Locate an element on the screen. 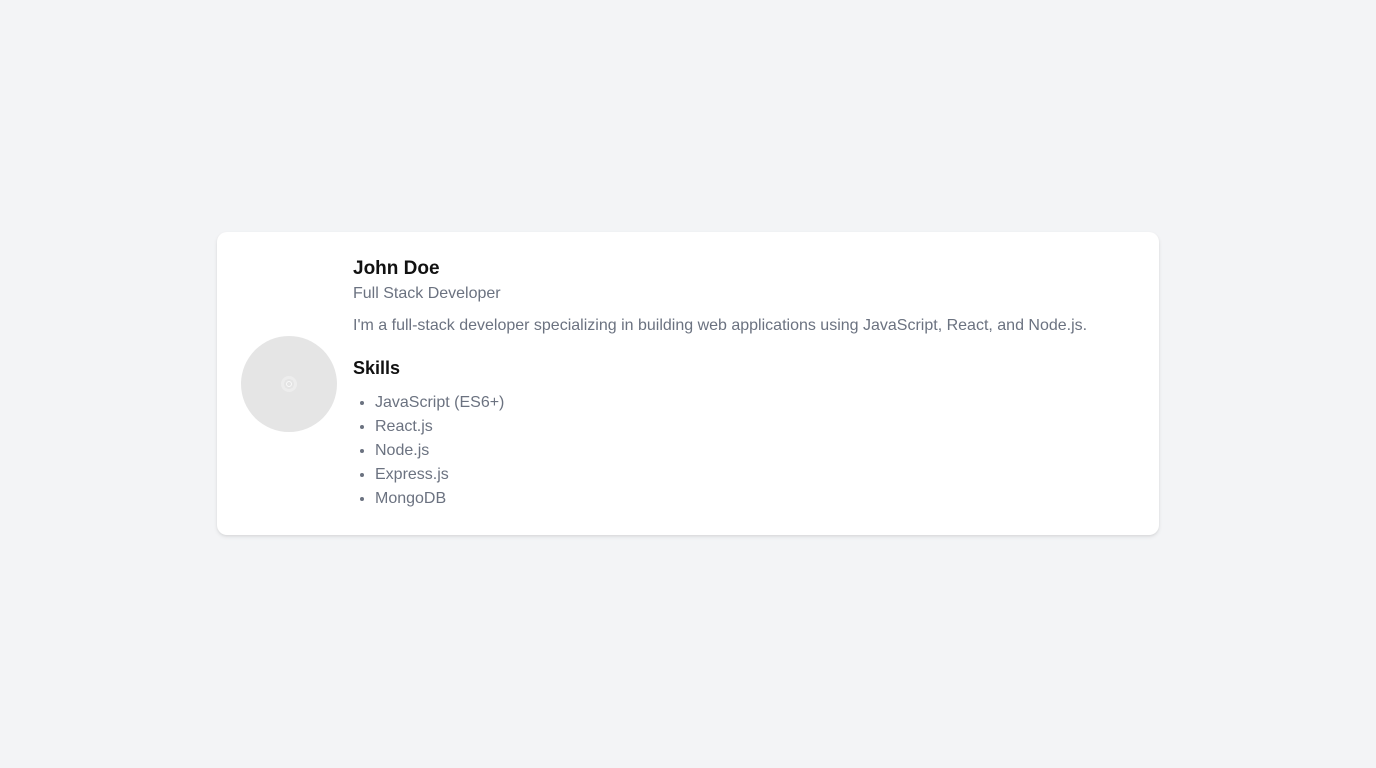  profile-title: Full Stack Developer is located at coordinates (427, 293).